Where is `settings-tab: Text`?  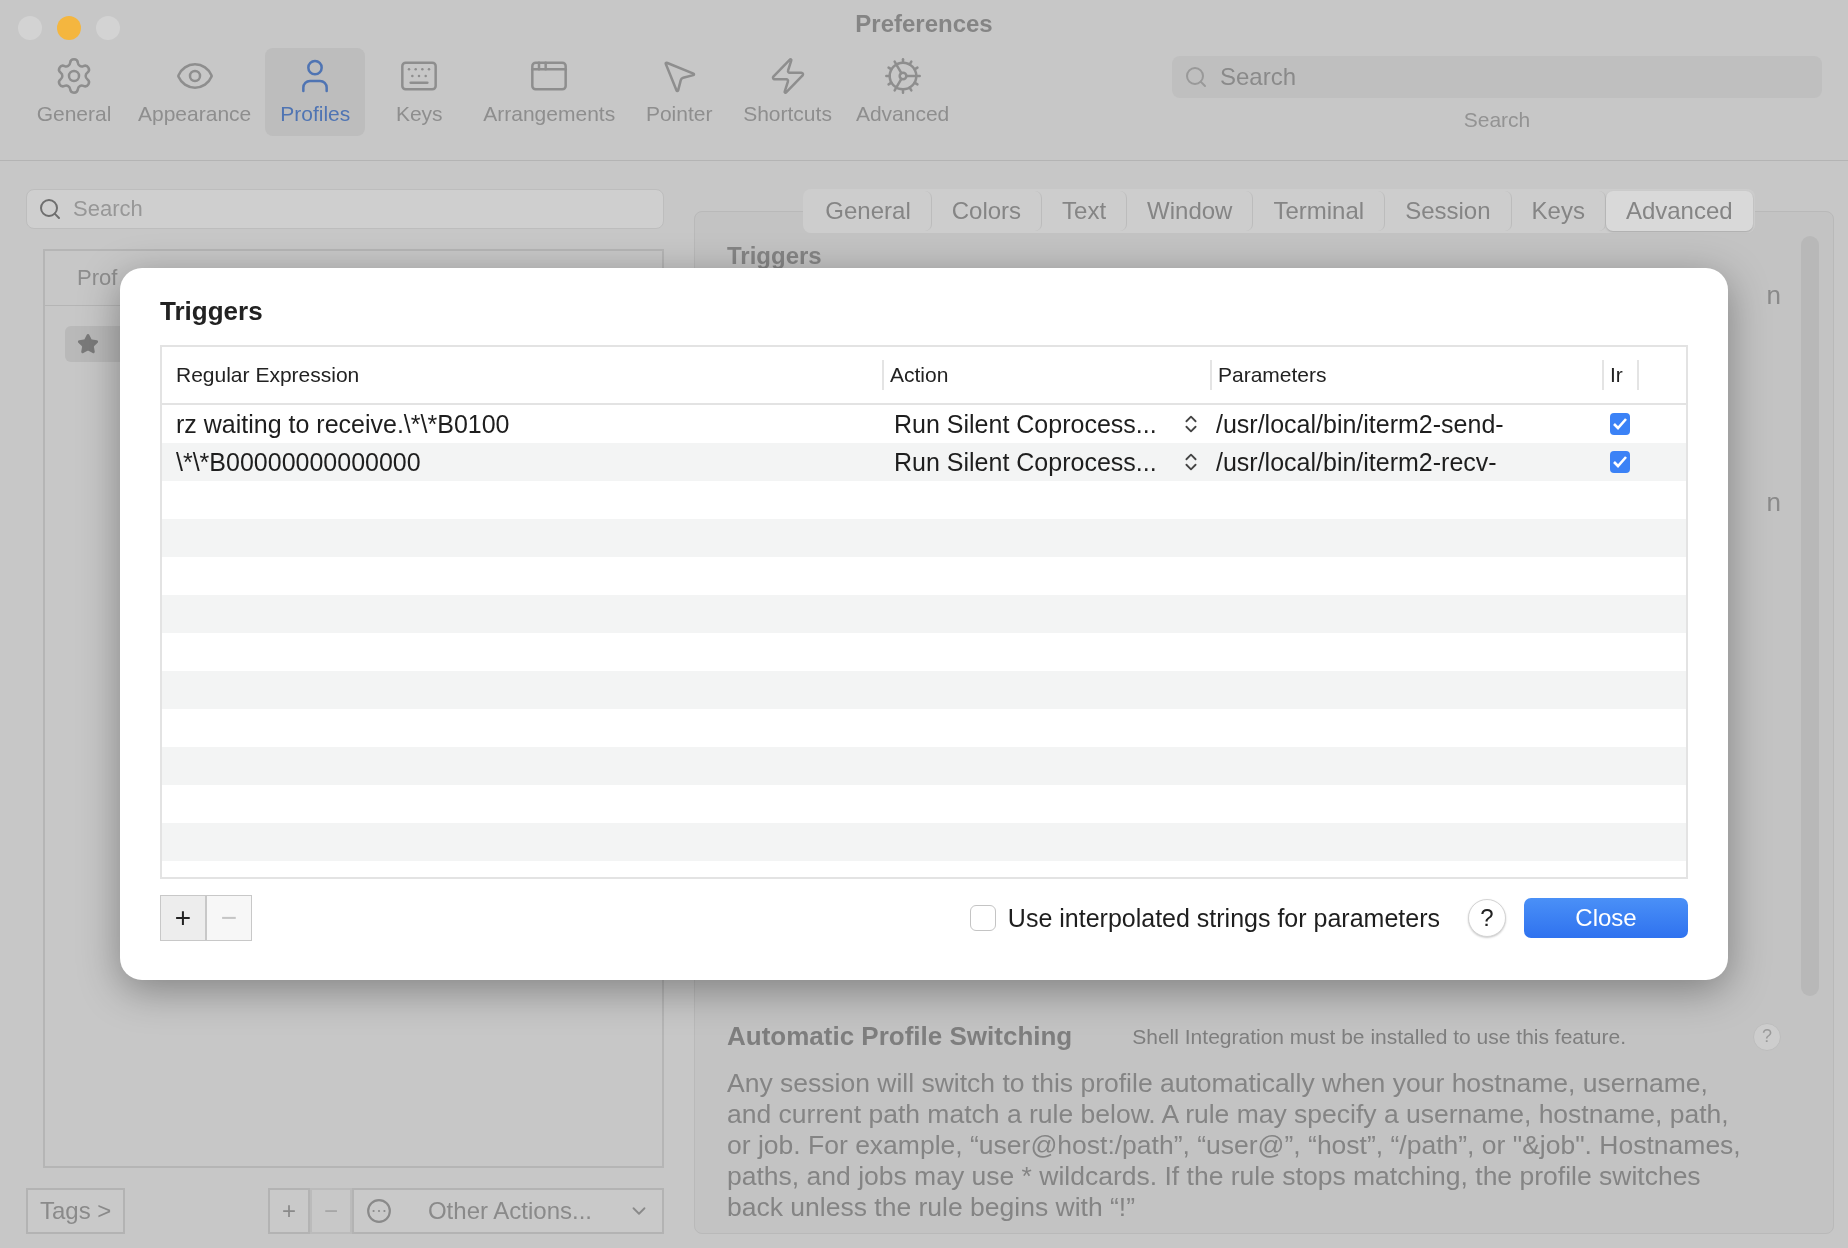
settings-tab: Text is located at coordinates (1085, 211).